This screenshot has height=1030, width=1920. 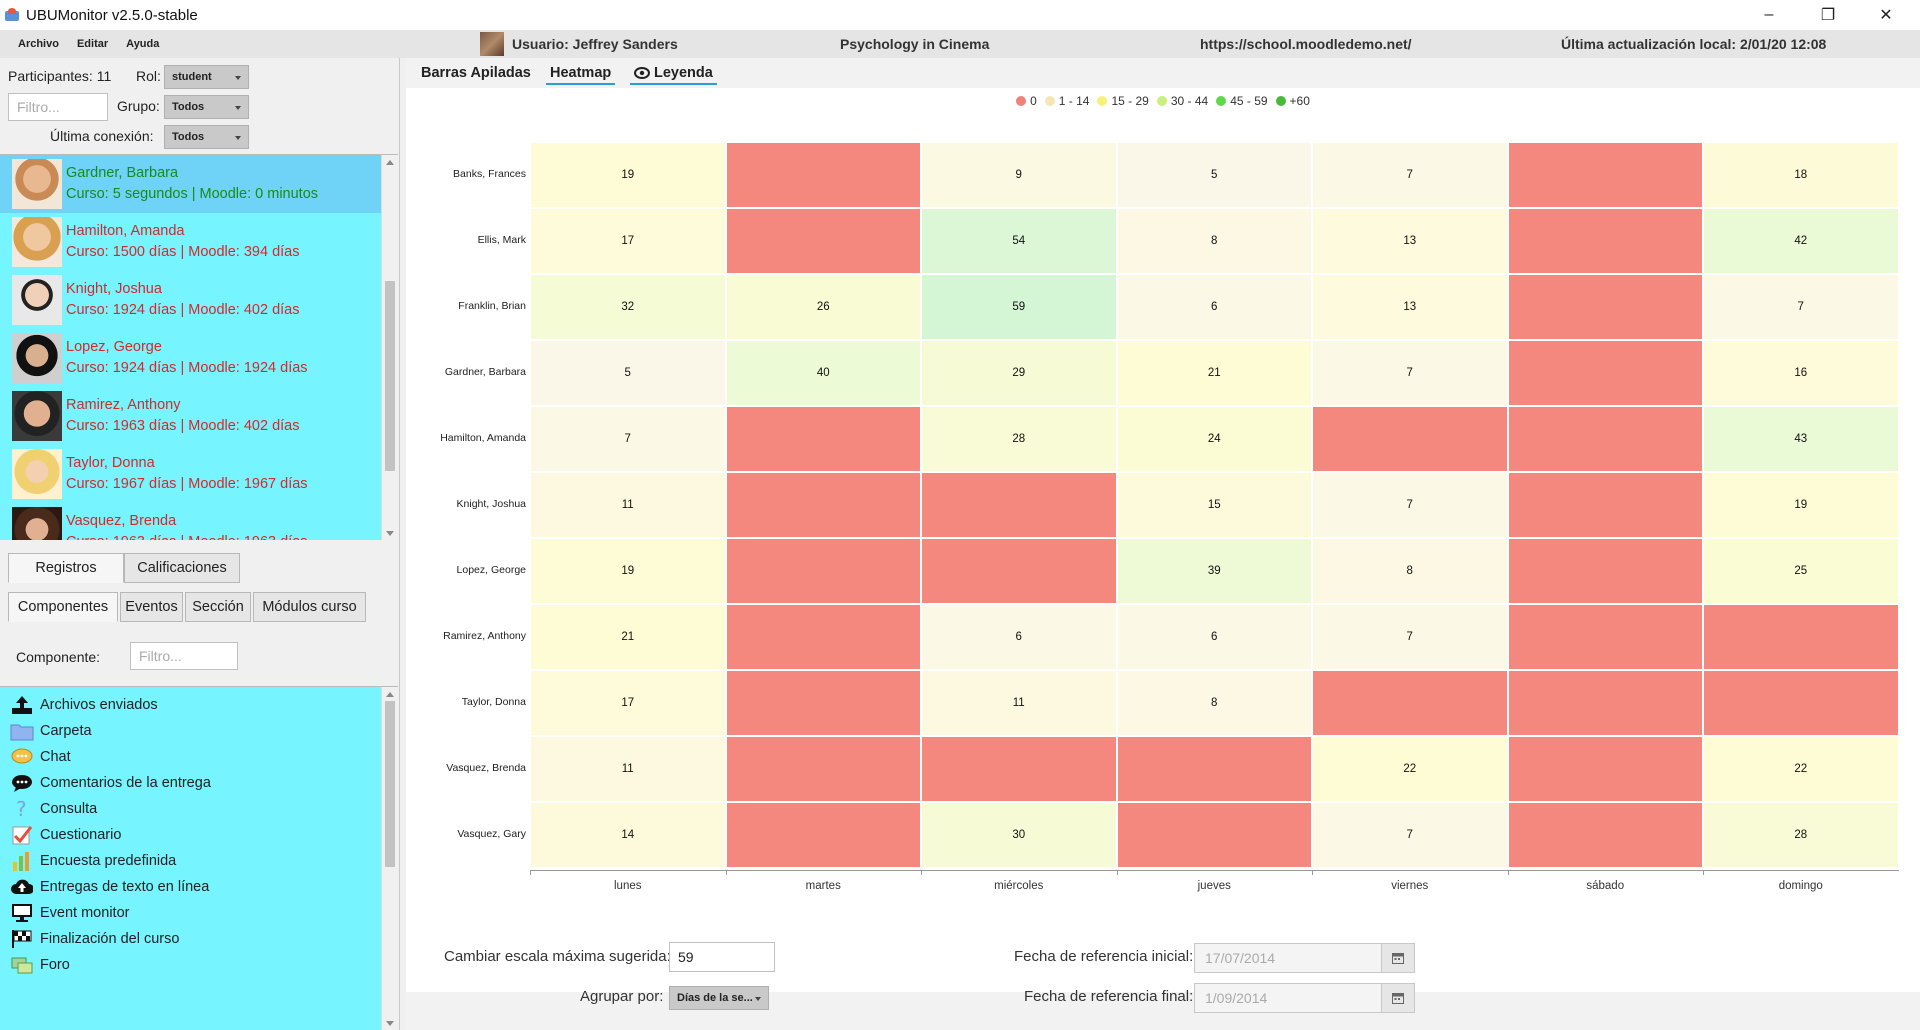 I want to click on heatmap-cell: 15, so click(x=1214, y=505).